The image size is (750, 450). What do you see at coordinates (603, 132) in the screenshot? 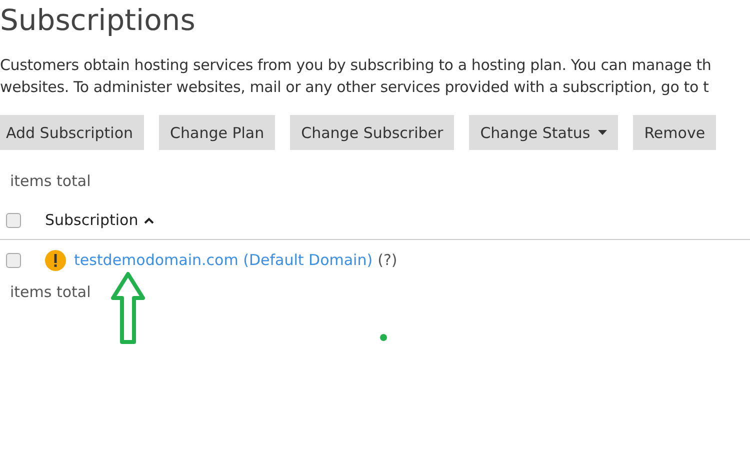
I see `caret-icon` at bounding box center [603, 132].